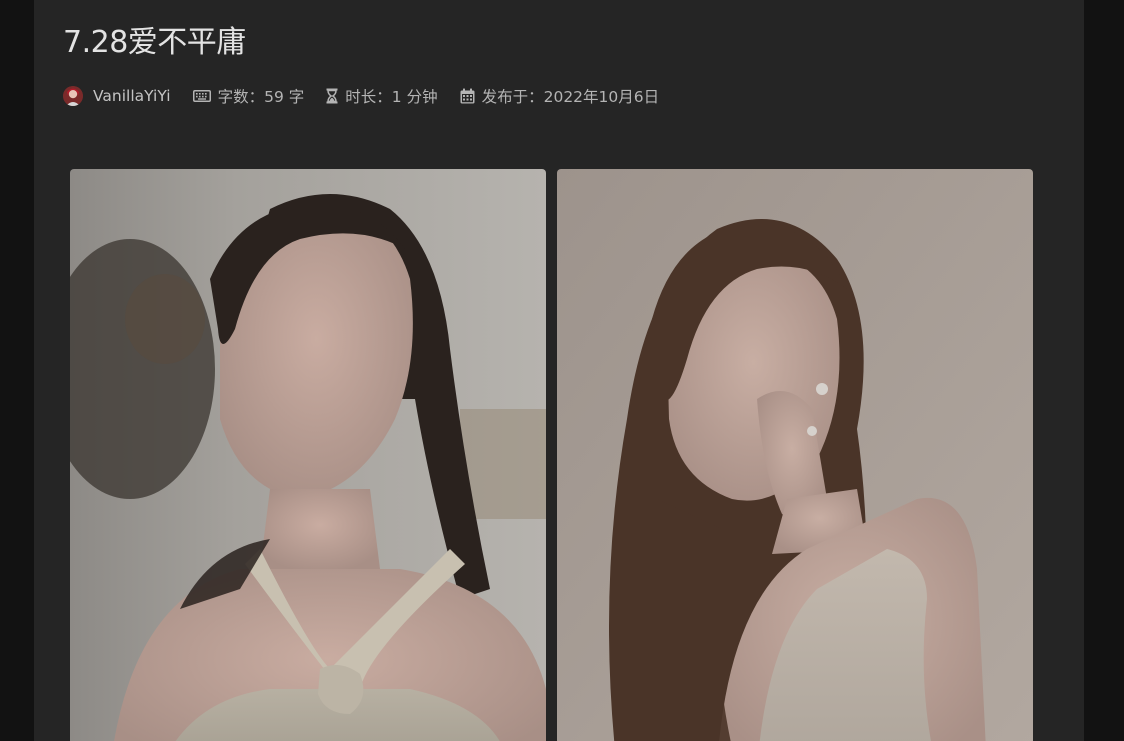 Image resolution: width=1124 pixels, height=741 pixels. What do you see at coordinates (132, 96) in the screenshot?
I see `author-name: VanillaYiYi` at bounding box center [132, 96].